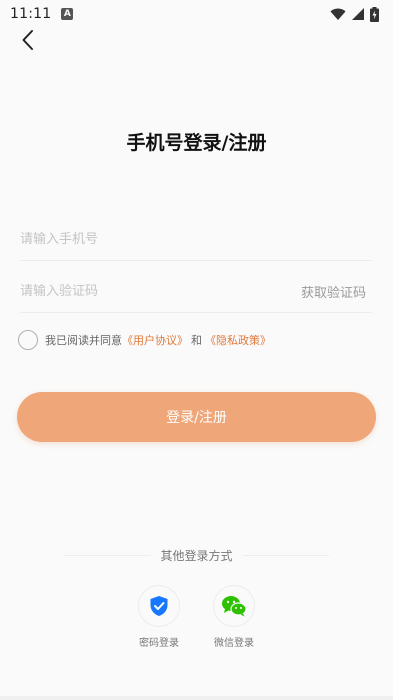  What do you see at coordinates (286, 555) in the screenshot?
I see `divider-line-right` at bounding box center [286, 555].